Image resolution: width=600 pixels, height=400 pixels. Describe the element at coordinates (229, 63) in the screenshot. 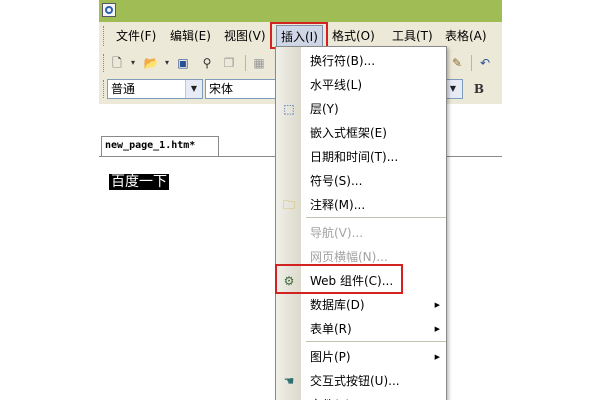

I see `copy-icon: ❐` at that location.